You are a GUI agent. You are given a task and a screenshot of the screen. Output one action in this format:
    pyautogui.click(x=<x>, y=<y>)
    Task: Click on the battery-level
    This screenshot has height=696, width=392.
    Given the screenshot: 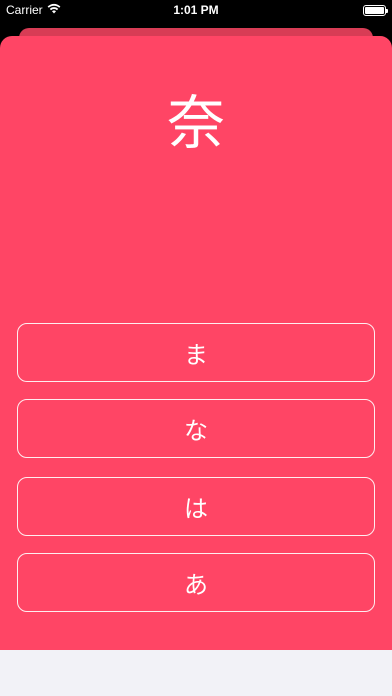 What is the action you would take?
    pyautogui.click(x=374, y=10)
    